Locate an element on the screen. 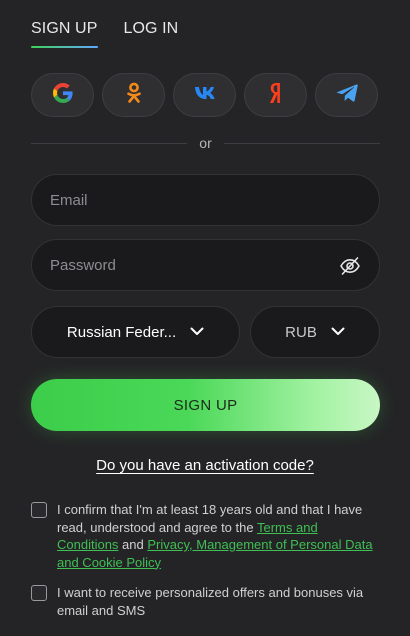 The width and height of the screenshot is (410, 636). password-field is located at coordinates (205, 265).